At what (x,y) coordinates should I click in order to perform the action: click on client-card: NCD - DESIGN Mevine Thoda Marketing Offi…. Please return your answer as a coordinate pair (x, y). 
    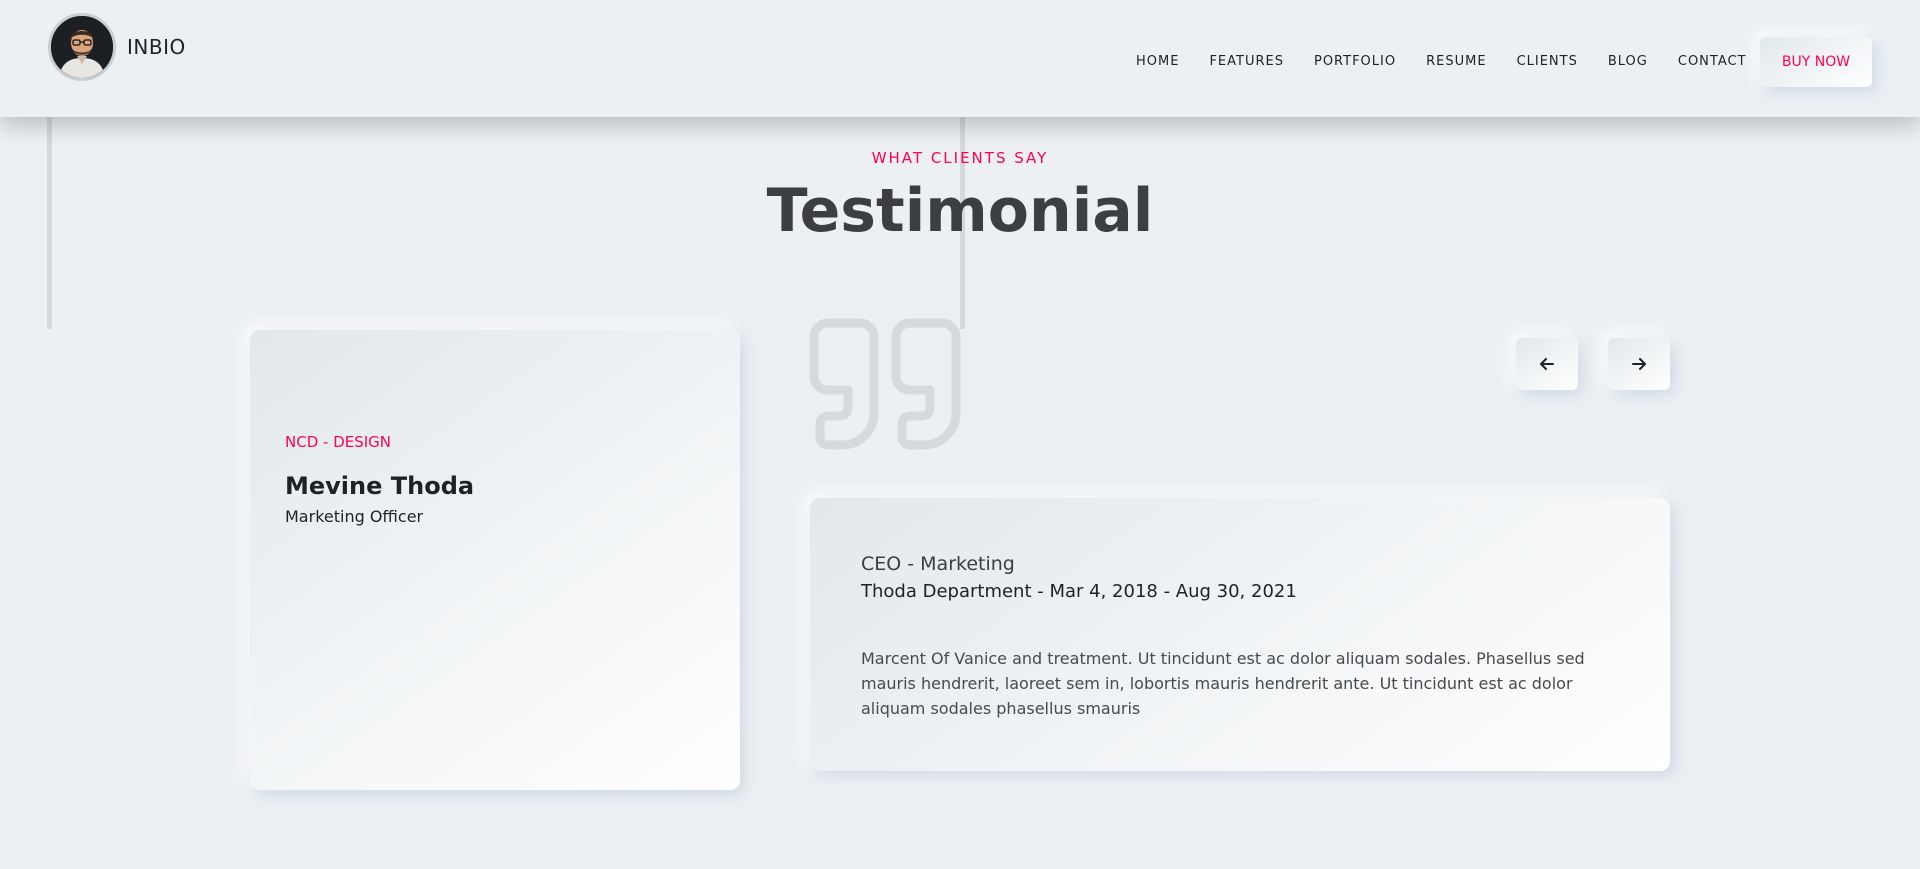
    Looking at the image, I should click on (495, 560).